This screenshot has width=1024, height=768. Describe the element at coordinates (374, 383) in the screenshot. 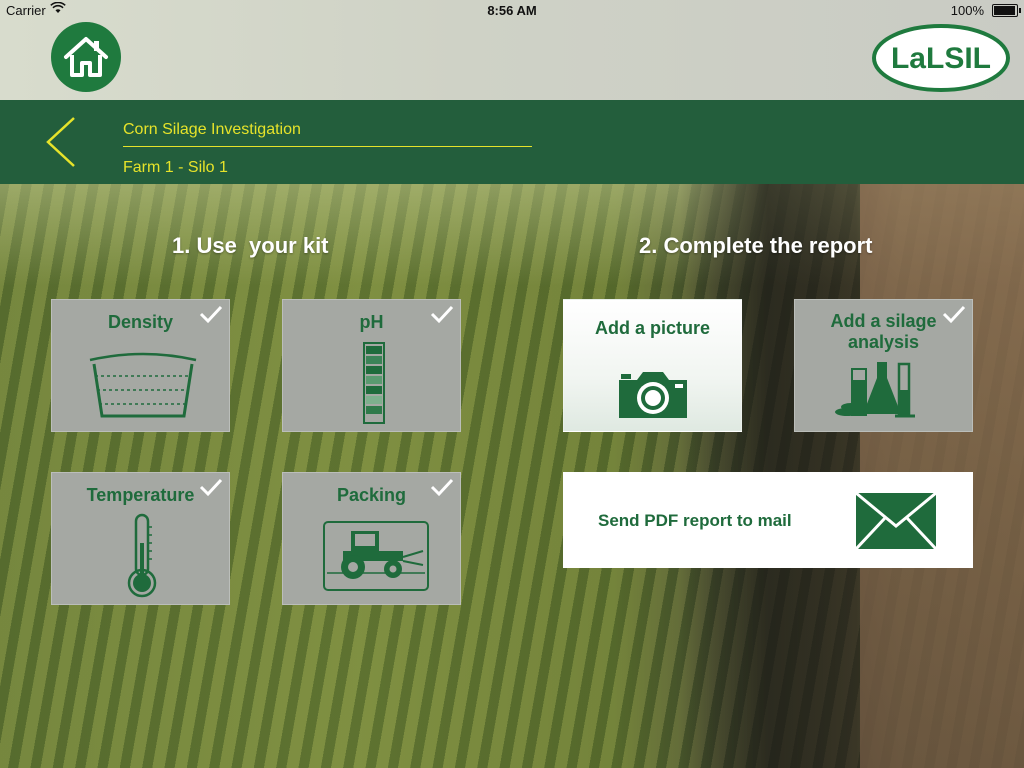

I see `ph-strip-icon` at that location.